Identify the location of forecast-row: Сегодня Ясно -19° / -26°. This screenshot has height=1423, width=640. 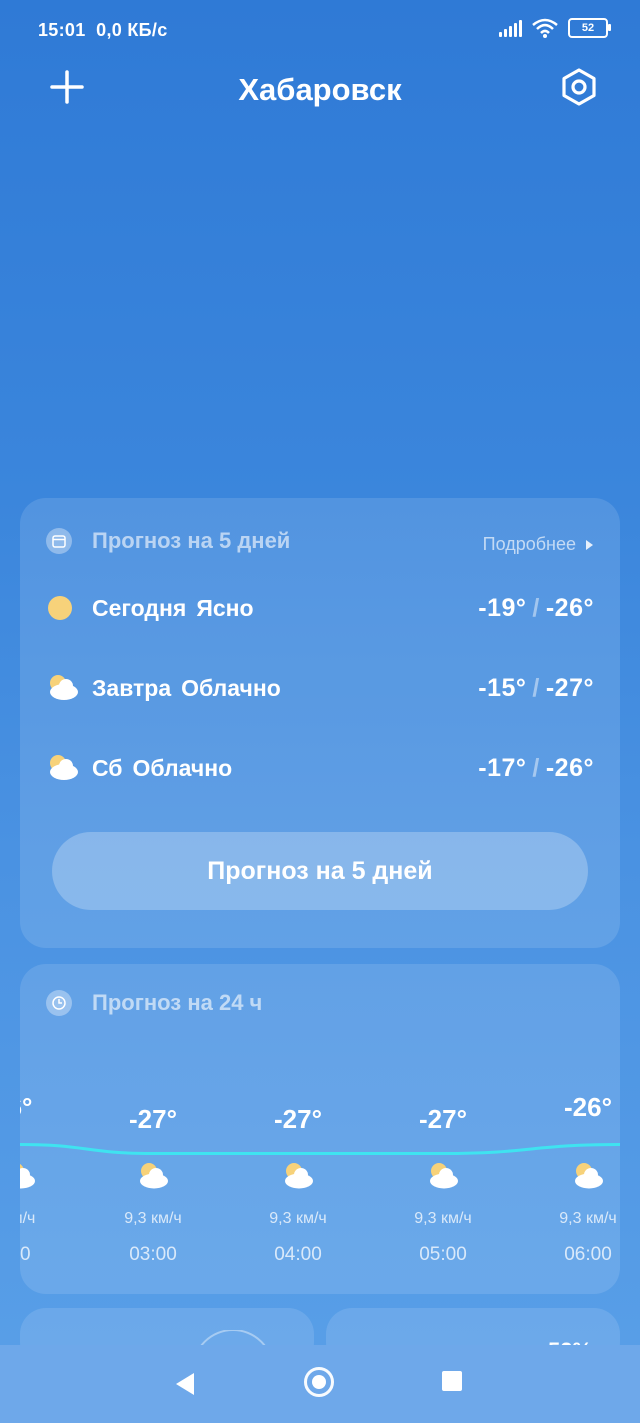
(320, 608).